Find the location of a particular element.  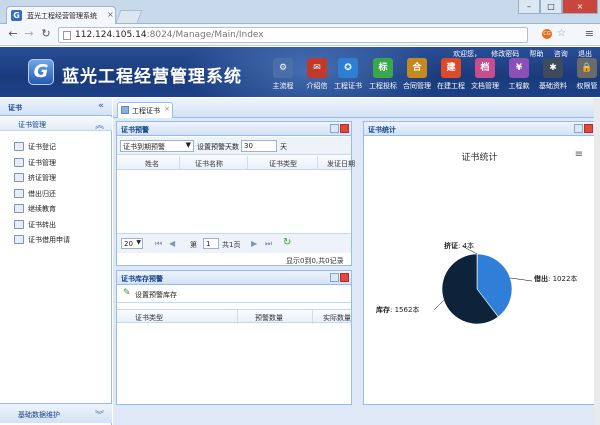

stock-panel: 证书库存预警 ✎ 设置预警库存 证书类型 预警数量 实际数量 is located at coordinates (234, 337).